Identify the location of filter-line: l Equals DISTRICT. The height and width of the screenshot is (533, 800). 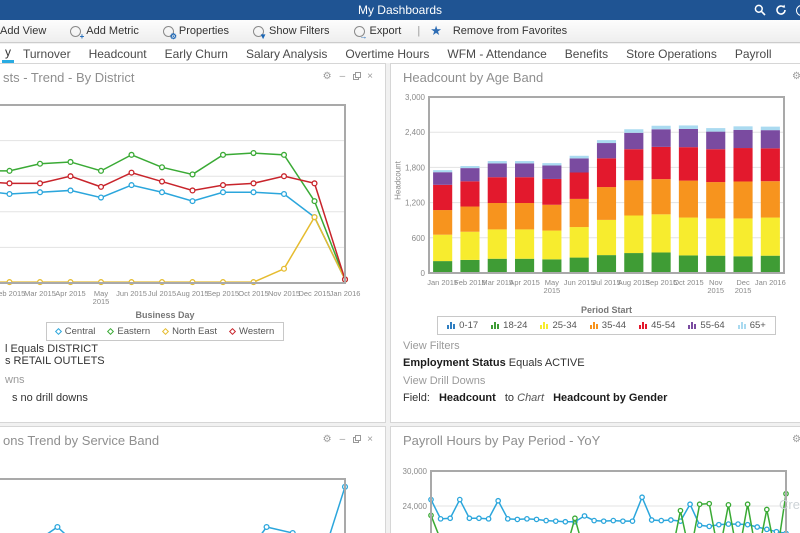
(51, 349).